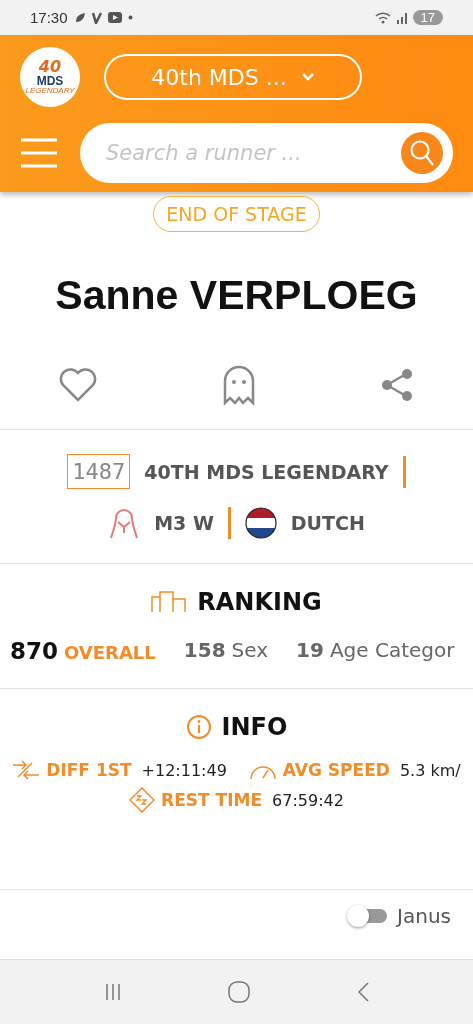  I want to click on race-logo: 40 MDS LEGENDARY, so click(50, 77).